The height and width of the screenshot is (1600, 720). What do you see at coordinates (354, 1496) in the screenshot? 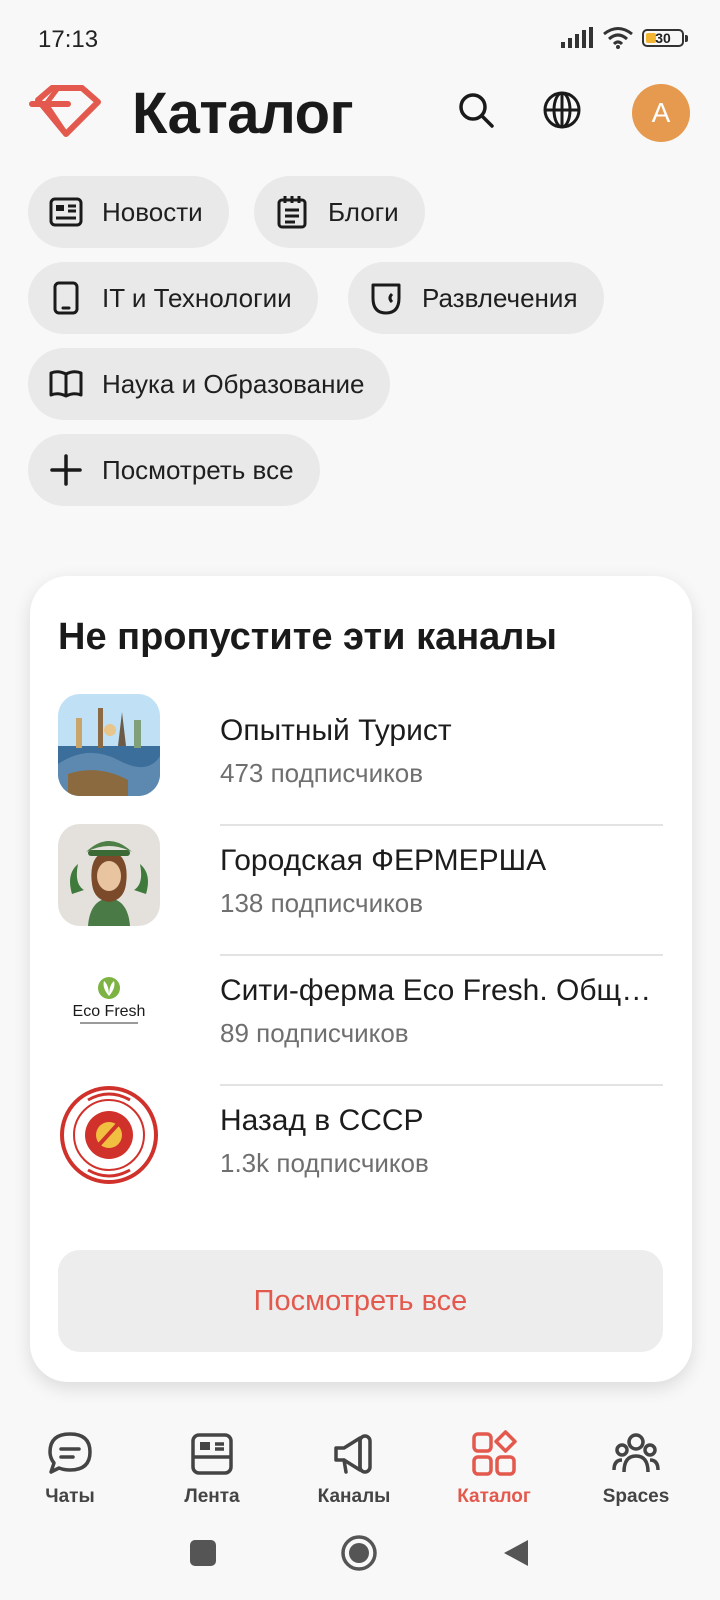
I see `nav-label: Каналы` at bounding box center [354, 1496].